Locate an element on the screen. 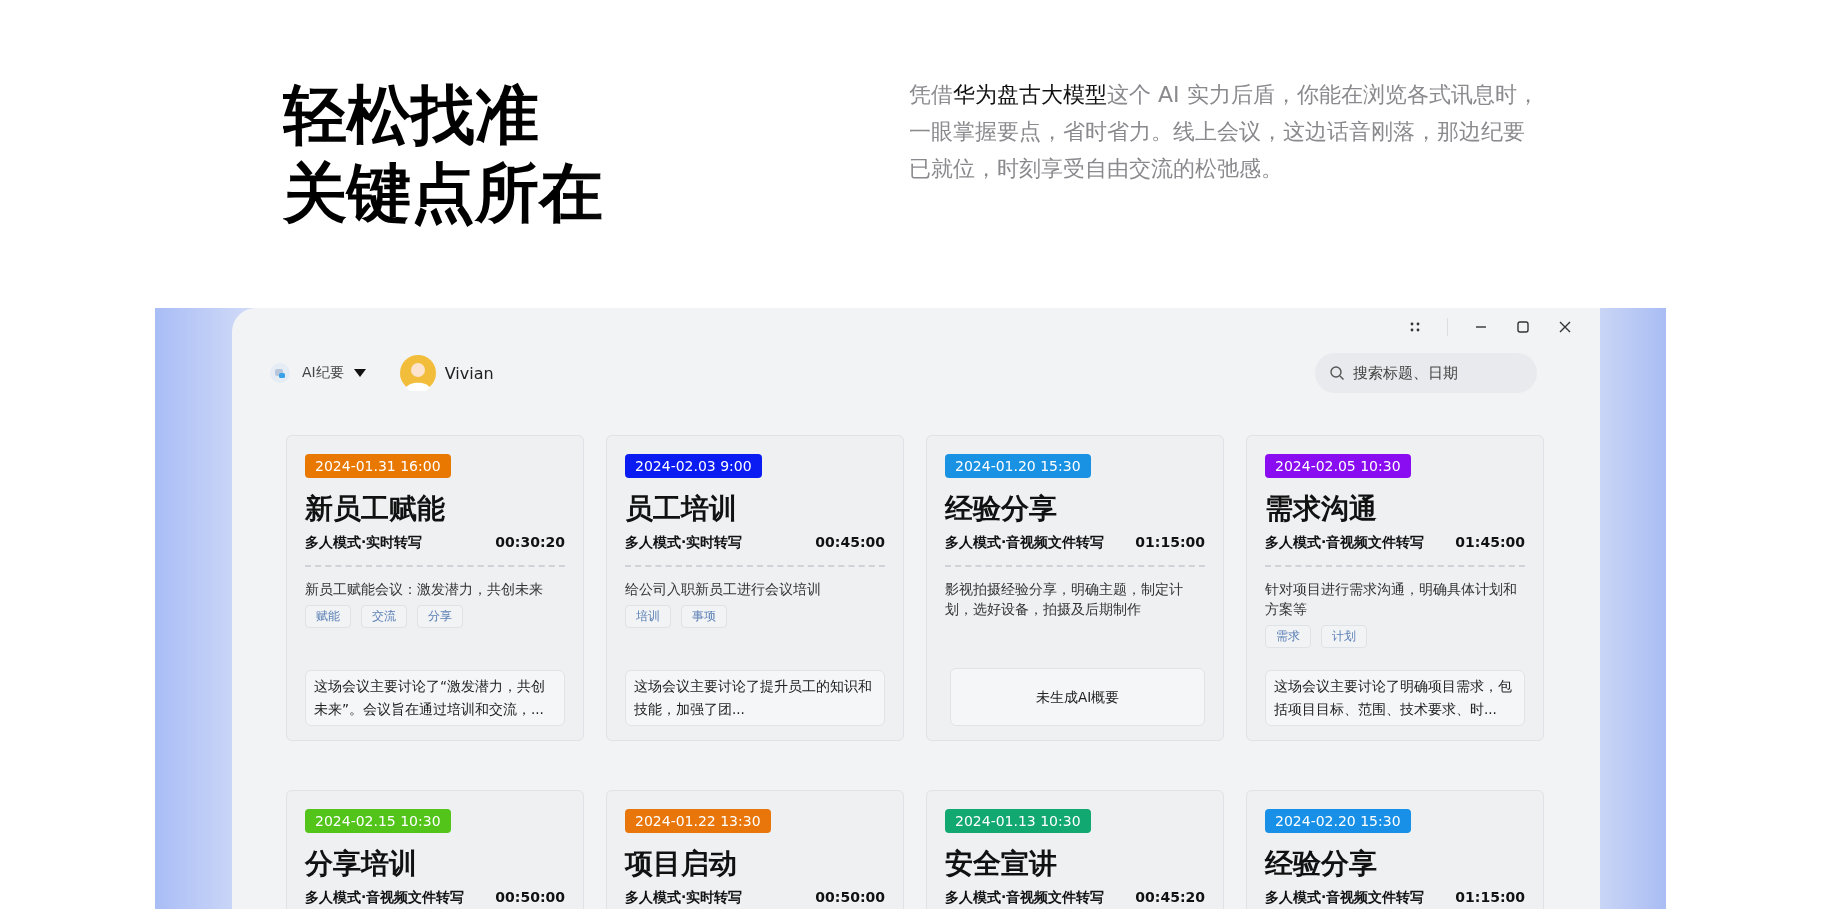 The width and height of the screenshot is (1822, 909). date-badge: 2024-01.13 10:30 is located at coordinates (1018, 821).